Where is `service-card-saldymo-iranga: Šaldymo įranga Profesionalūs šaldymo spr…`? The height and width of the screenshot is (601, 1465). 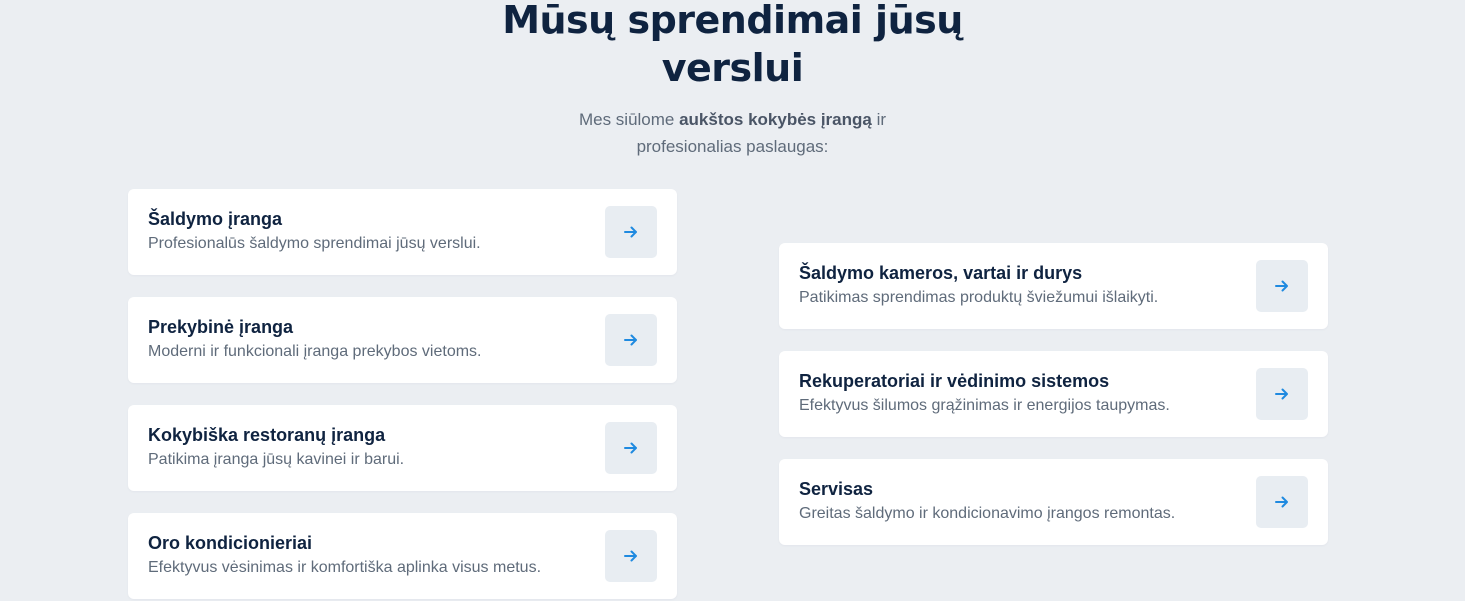 service-card-saldymo-iranga: Šaldymo įranga Profesionalūs šaldymo spr… is located at coordinates (402, 232).